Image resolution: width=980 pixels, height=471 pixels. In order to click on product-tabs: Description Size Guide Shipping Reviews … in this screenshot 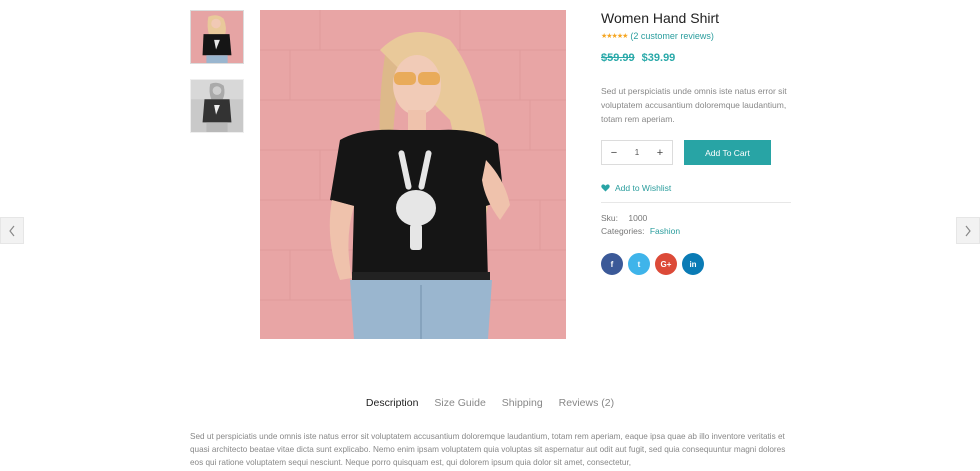, I will do `click(490, 403)`.